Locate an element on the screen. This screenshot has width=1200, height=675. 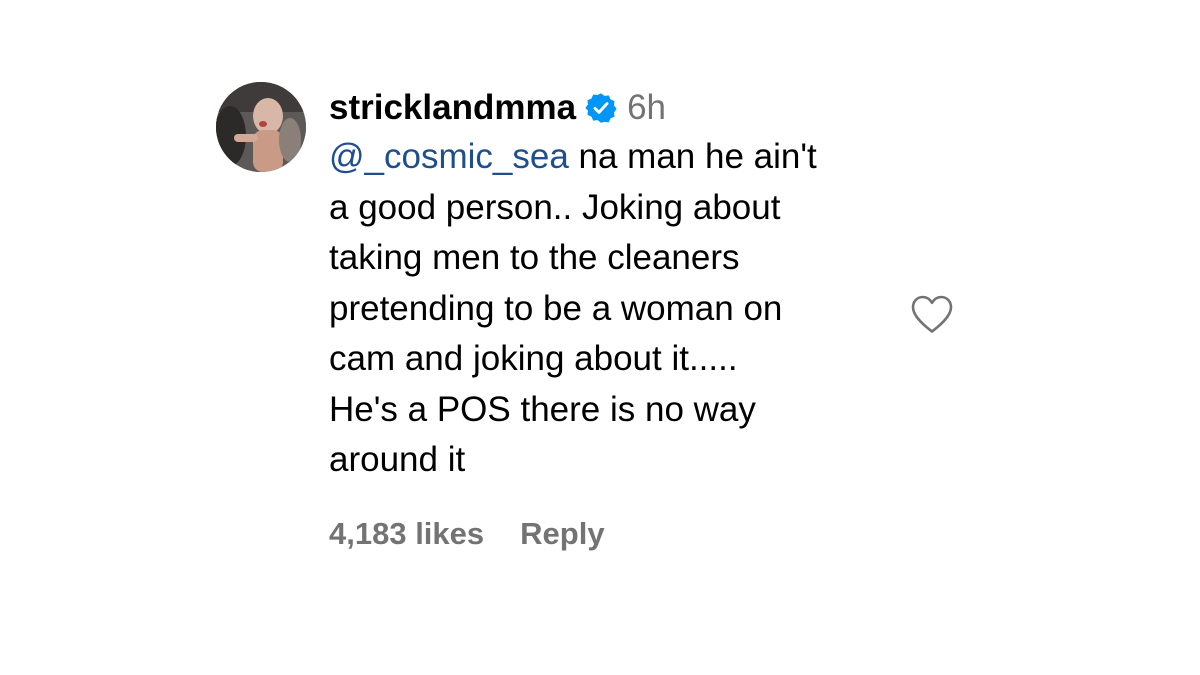
comment-actions: 4,183 likes Reply is located at coordinates (609, 534).